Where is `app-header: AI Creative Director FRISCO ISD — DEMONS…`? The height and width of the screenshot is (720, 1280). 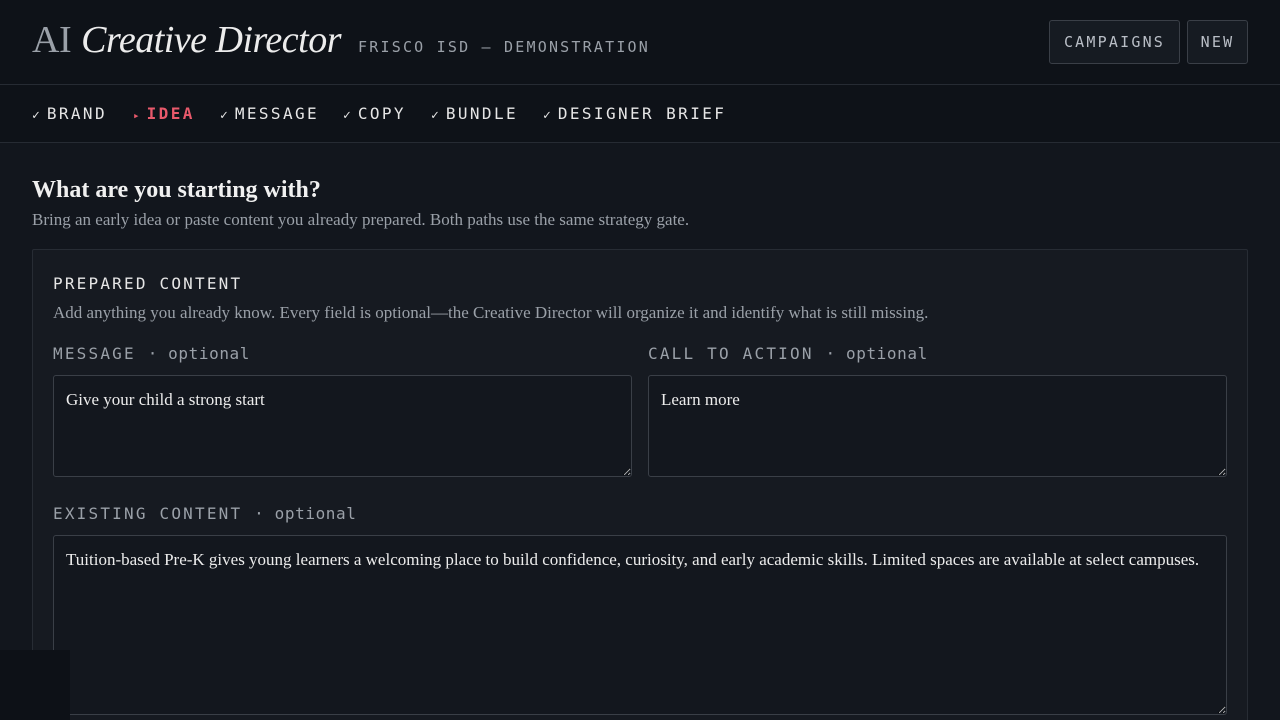
app-header: AI Creative Director FRISCO ISD — DEMONS… is located at coordinates (640, 42).